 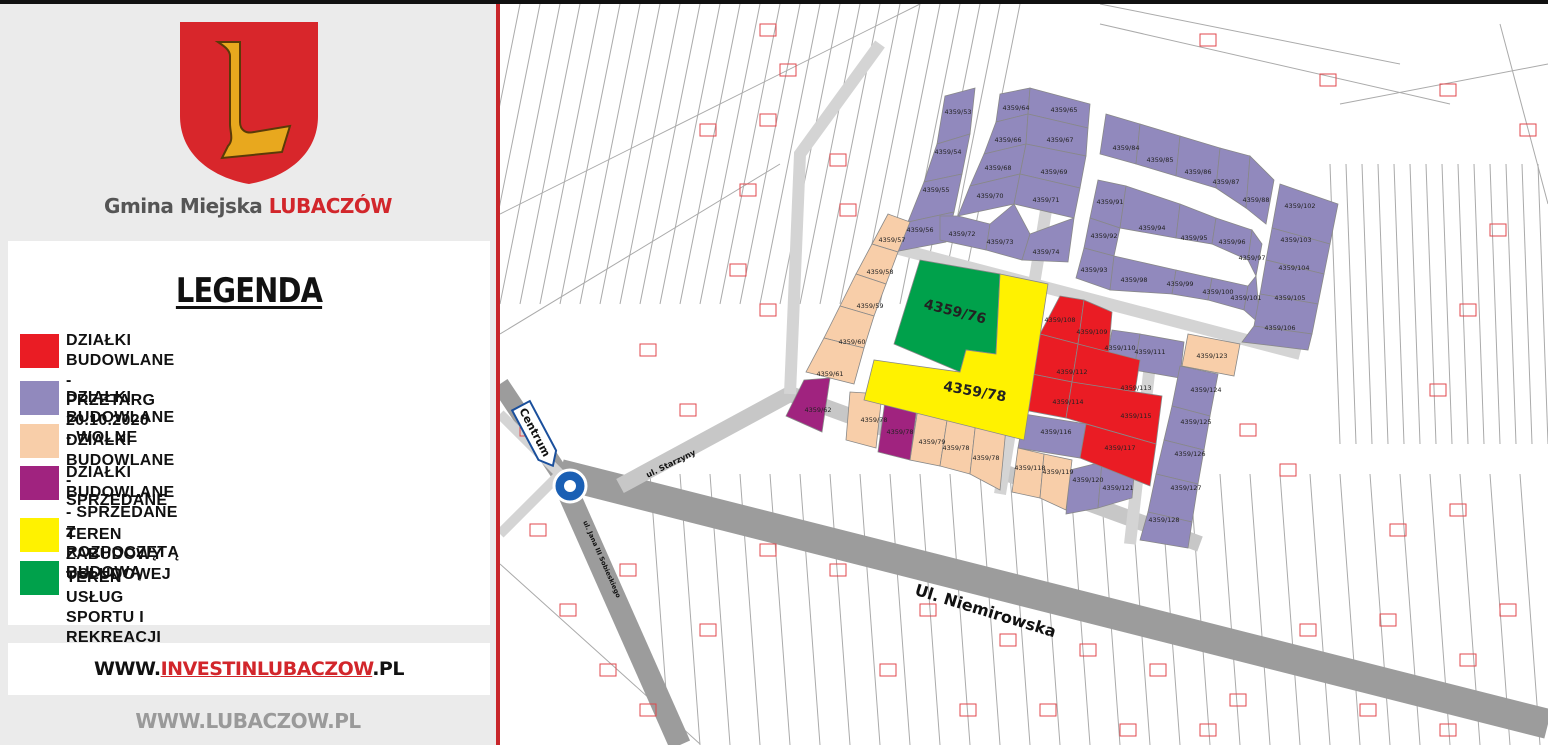 What do you see at coordinates (248, 721) in the screenshot?
I see `city-website-link: WWW.LUBACZOW.PL` at bounding box center [248, 721].